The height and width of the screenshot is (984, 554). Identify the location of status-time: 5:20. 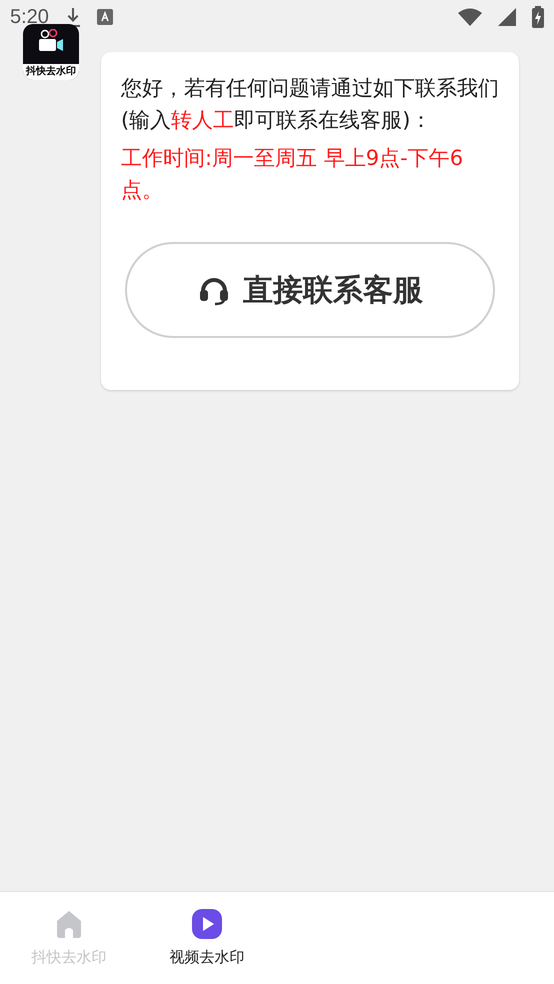
(29, 17).